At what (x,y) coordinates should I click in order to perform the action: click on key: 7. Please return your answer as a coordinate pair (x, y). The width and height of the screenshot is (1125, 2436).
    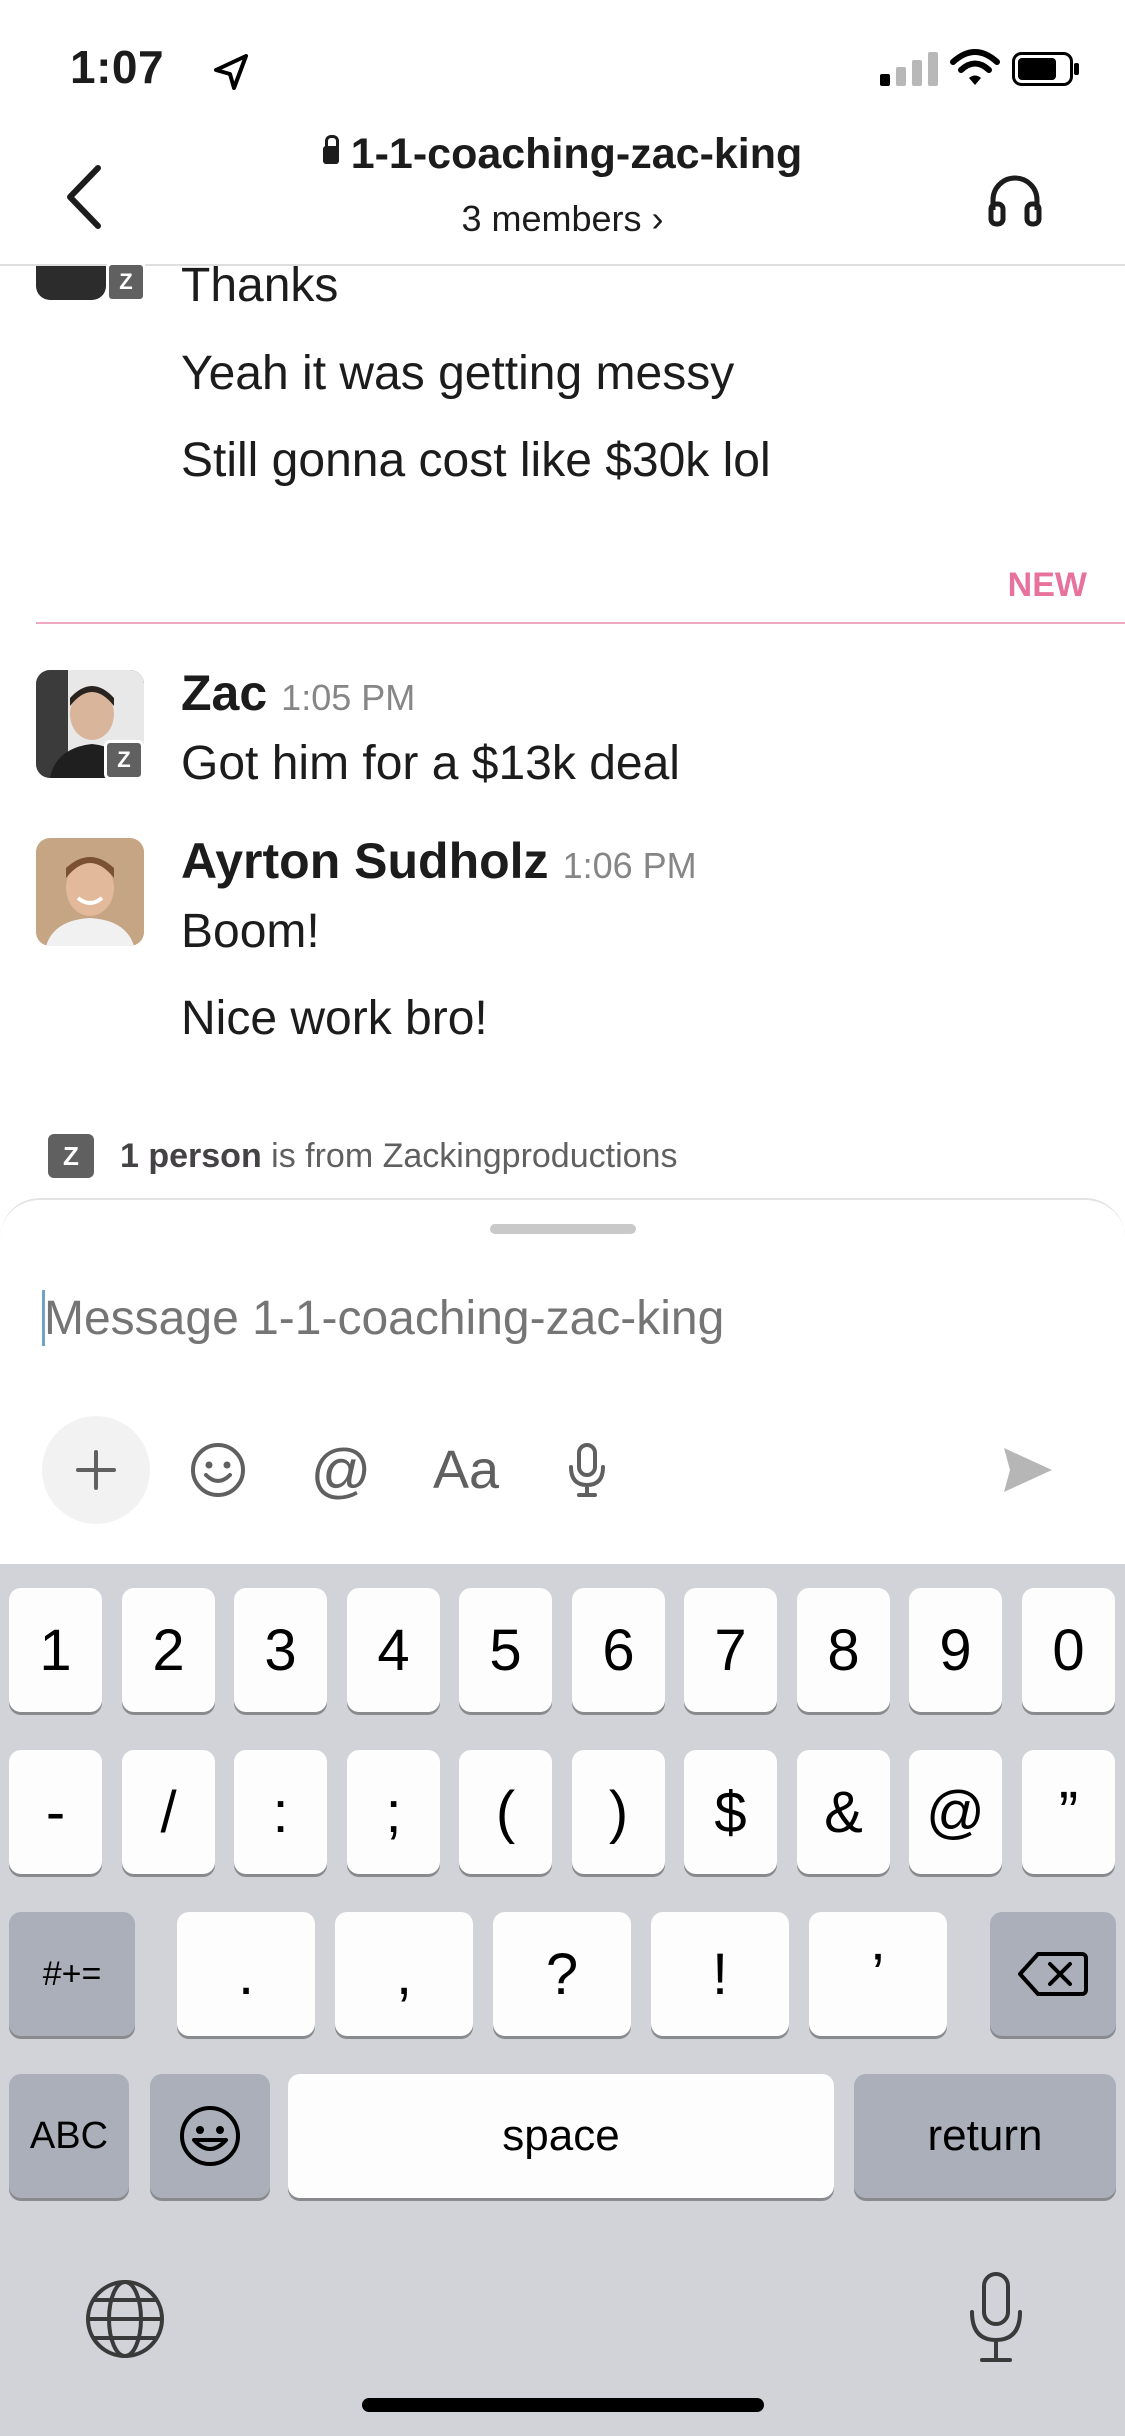
    Looking at the image, I should click on (730, 1650).